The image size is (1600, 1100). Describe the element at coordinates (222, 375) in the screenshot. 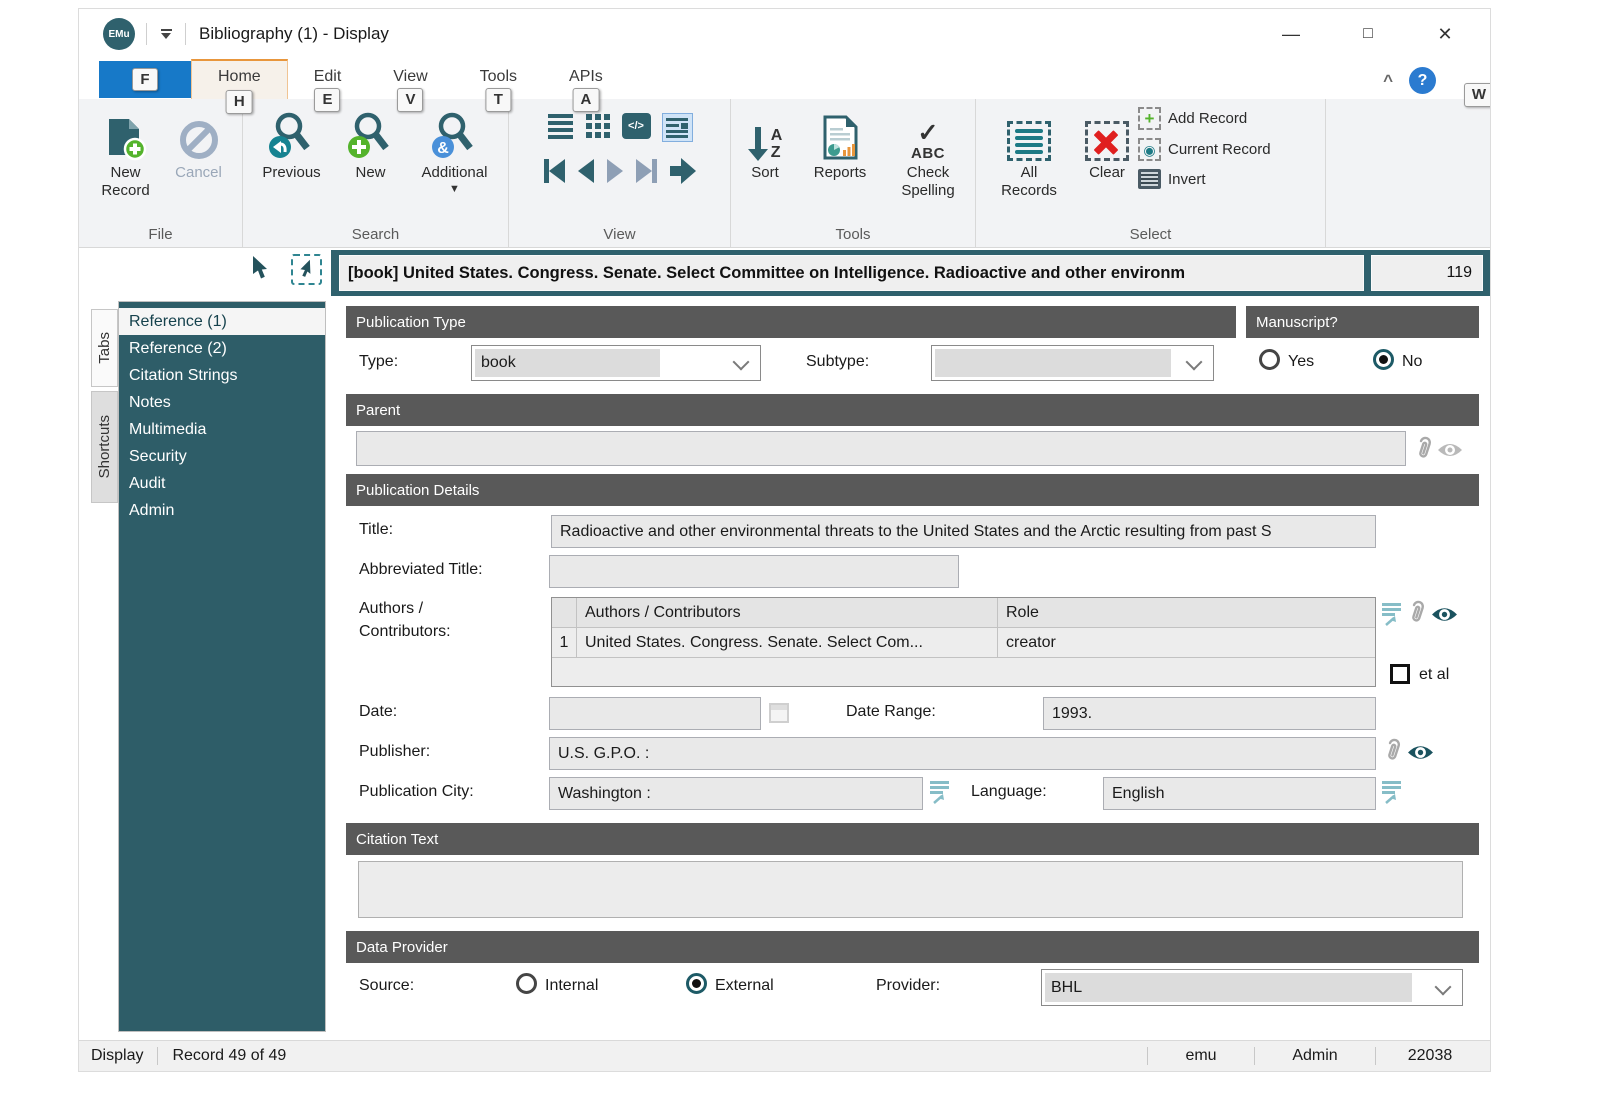

I see `sidebar-item-citation-strings: Citation Strings` at that location.